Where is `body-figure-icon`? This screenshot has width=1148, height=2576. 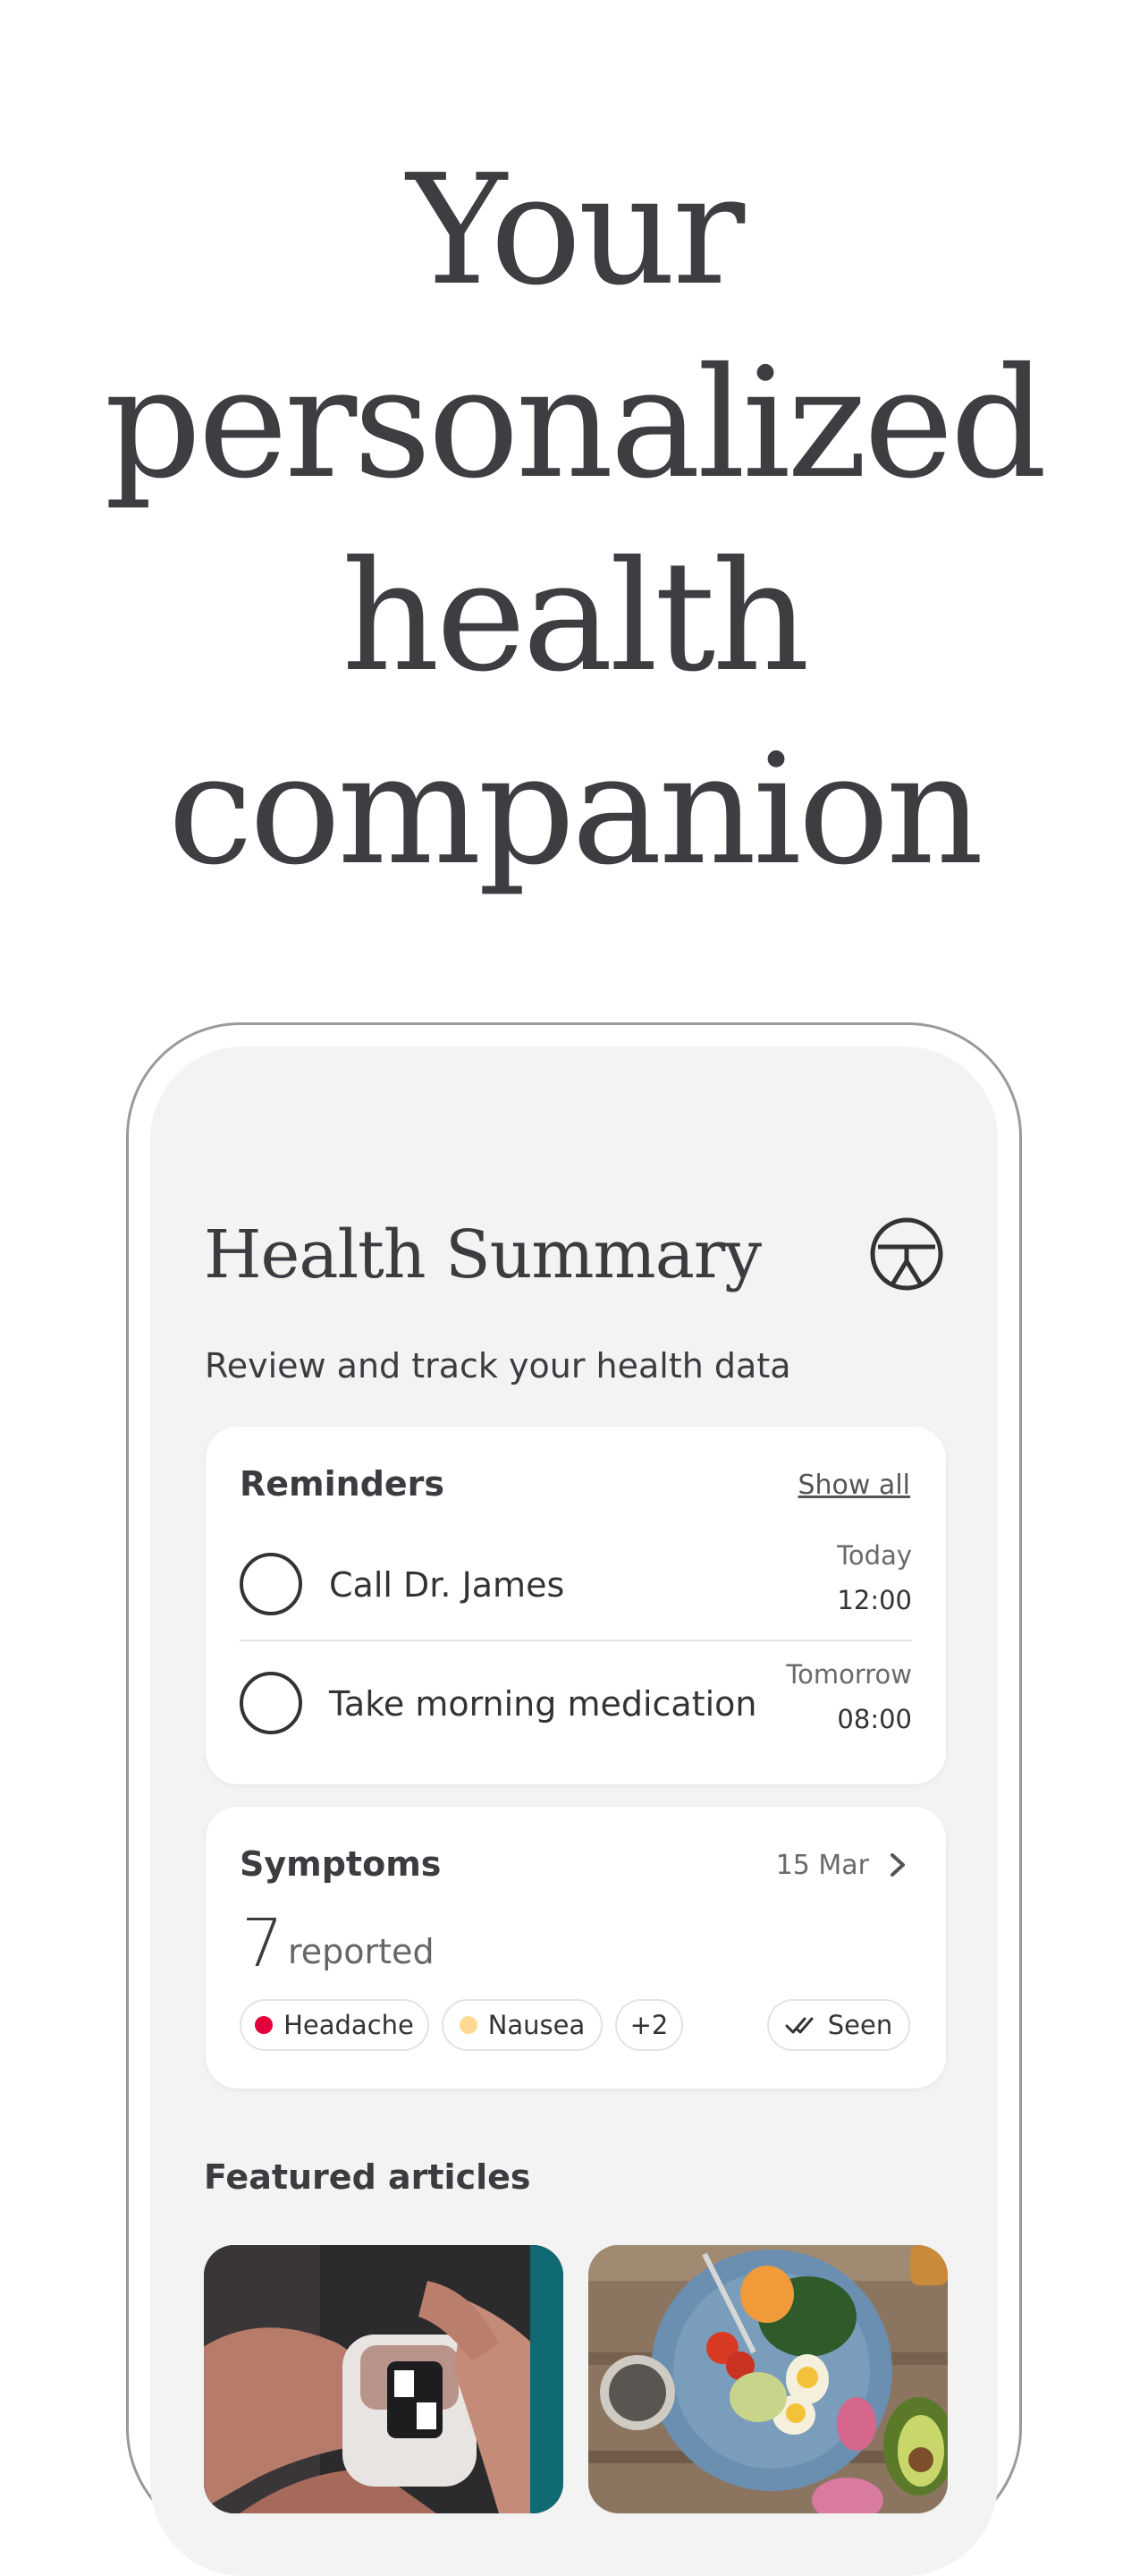
body-figure-icon is located at coordinates (906, 1254).